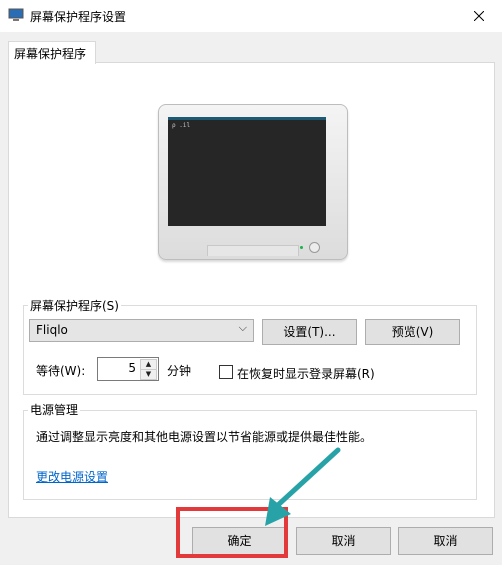  What do you see at coordinates (204, 437) in the screenshot?
I see `power-description: 通过调整显示亮度和其他电源设置以节省能源或提供最佳性能。` at bounding box center [204, 437].